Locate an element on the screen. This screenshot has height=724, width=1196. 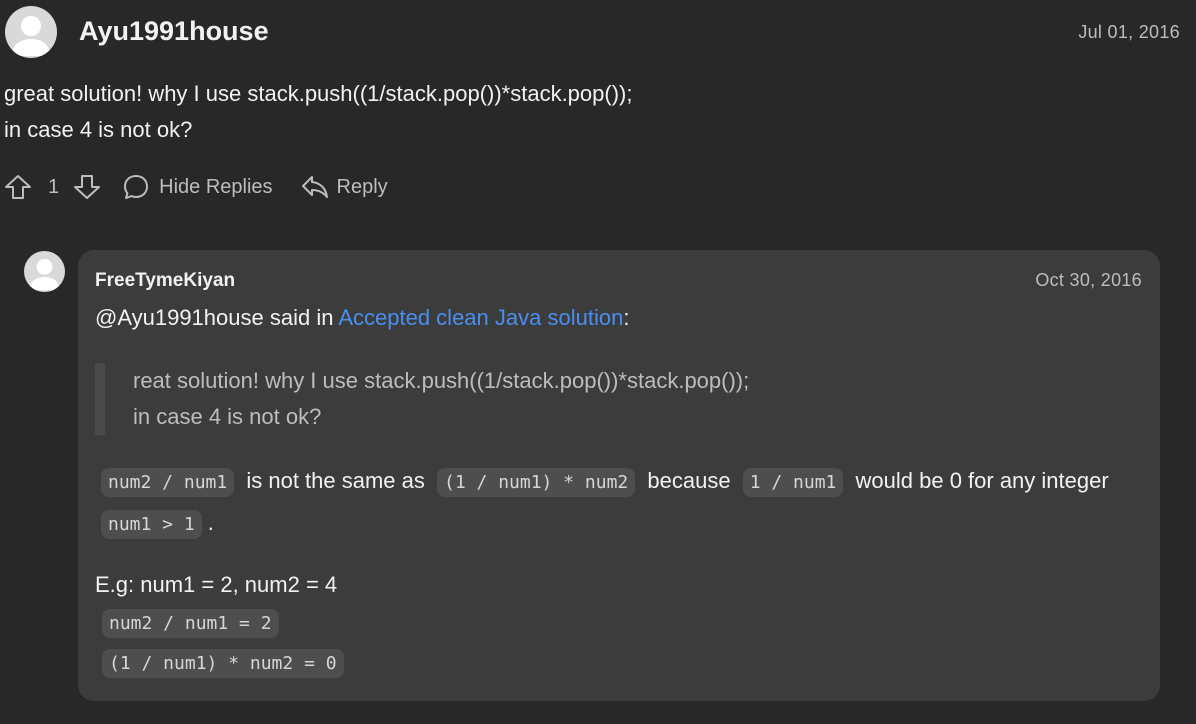
post-date: Jul 01, 2016 is located at coordinates (1129, 32).